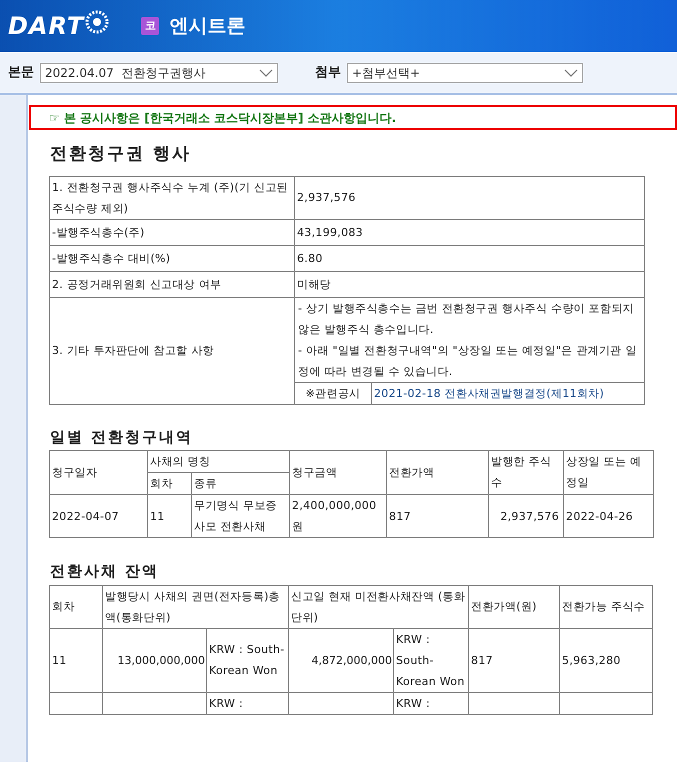  I want to click on table-cell: 발행한 주식수, so click(526, 472).